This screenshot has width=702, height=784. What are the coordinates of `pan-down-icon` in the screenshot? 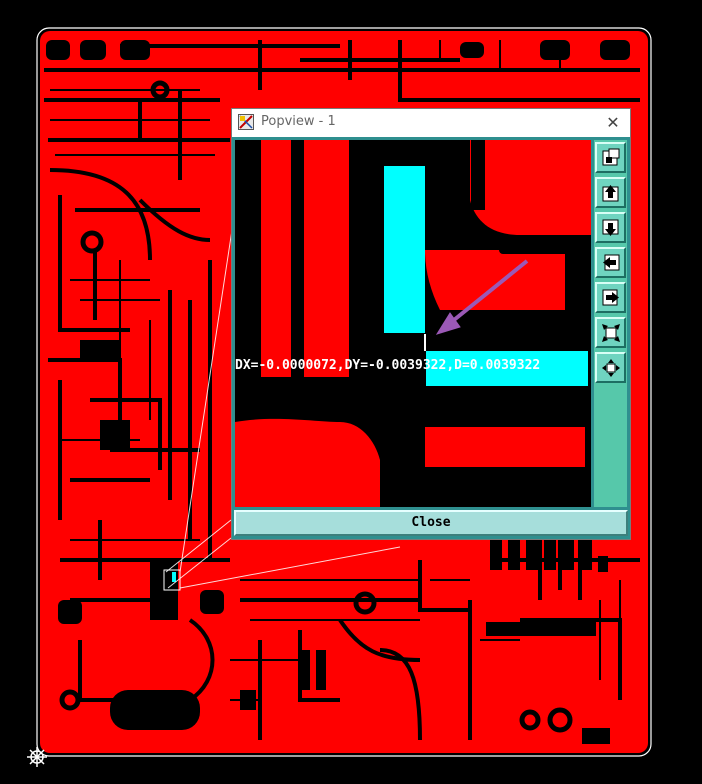 It's located at (610, 227).